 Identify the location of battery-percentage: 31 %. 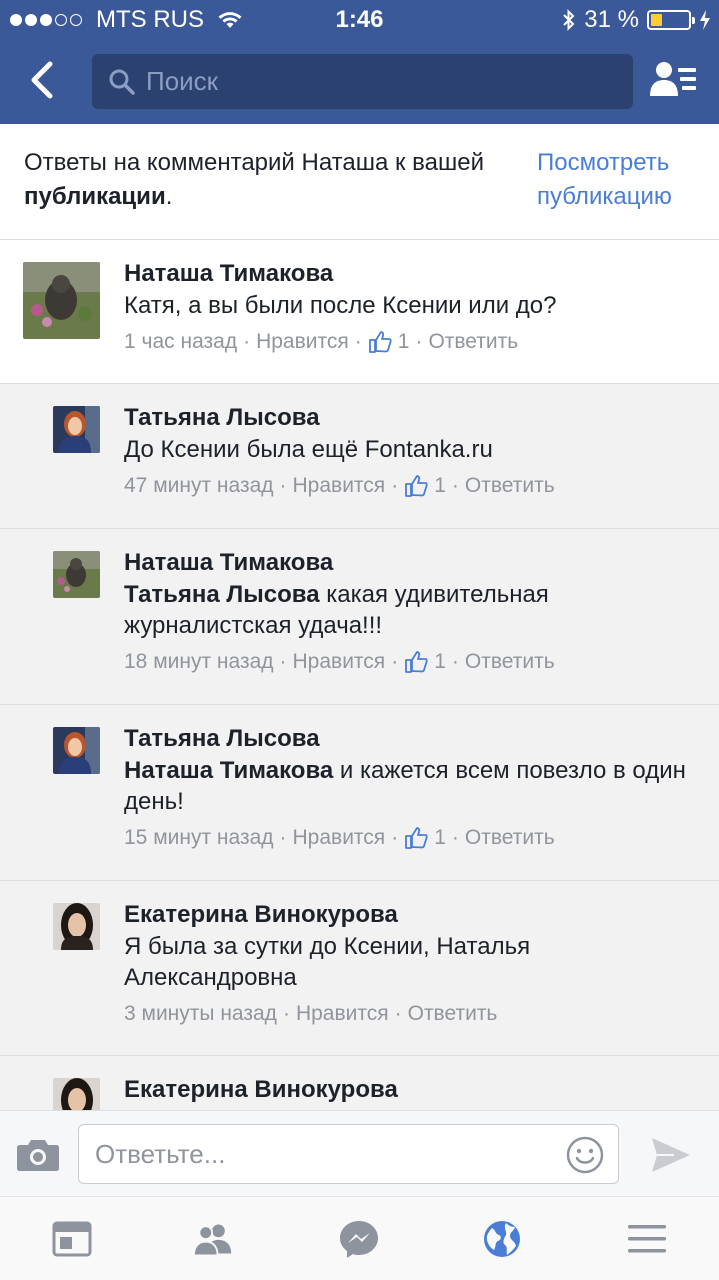
(611, 19).